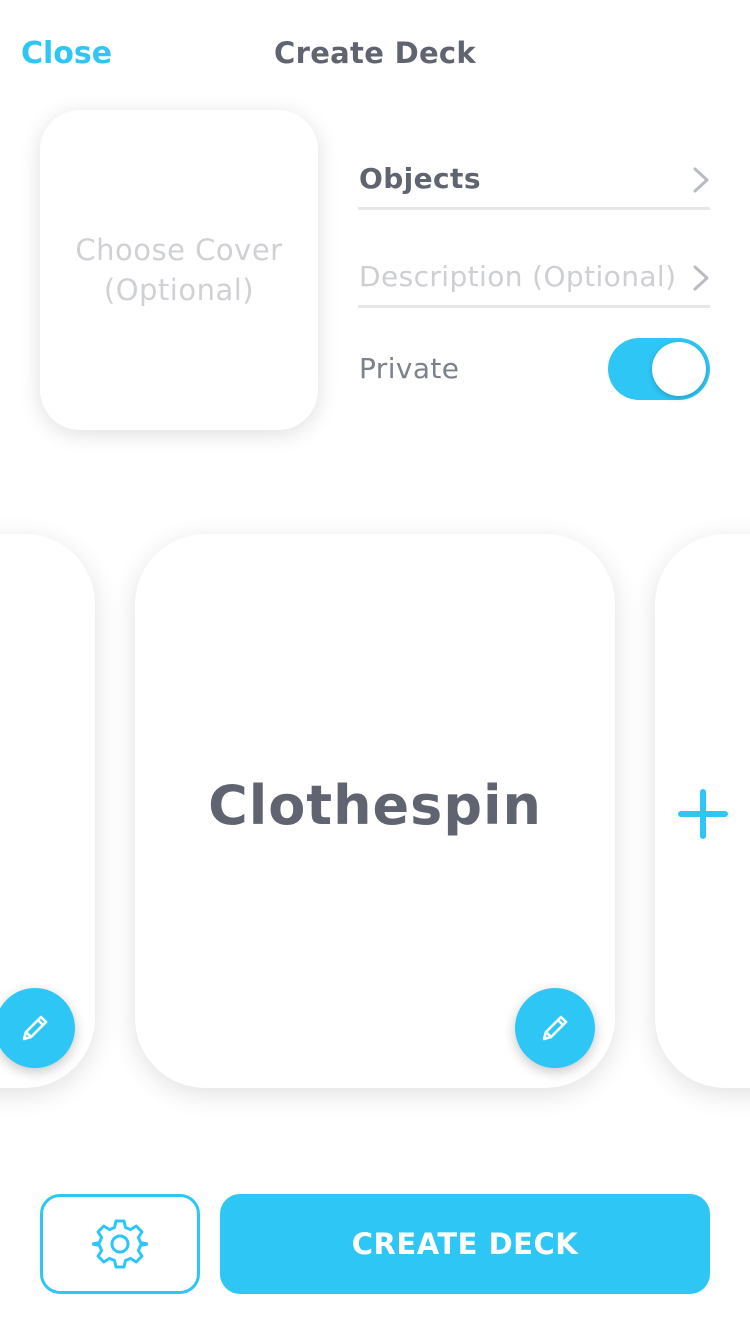 The height and width of the screenshot is (1334, 750). What do you see at coordinates (465, 1244) in the screenshot?
I see `create-deck-button: CREATE DECK` at bounding box center [465, 1244].